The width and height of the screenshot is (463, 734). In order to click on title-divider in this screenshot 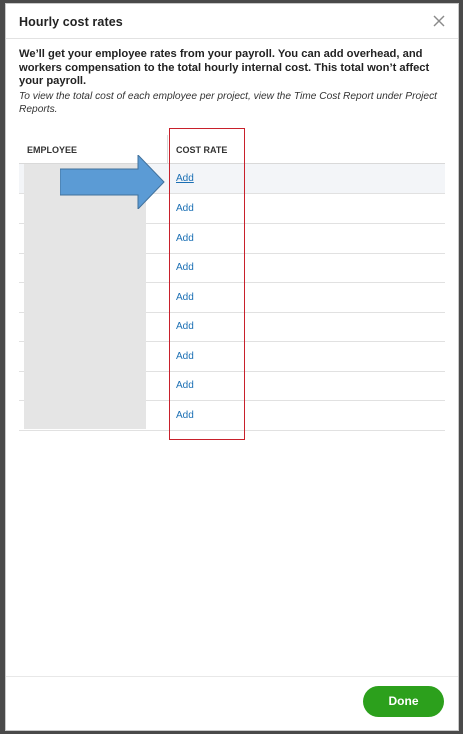, I will do `click(232, 38)`.